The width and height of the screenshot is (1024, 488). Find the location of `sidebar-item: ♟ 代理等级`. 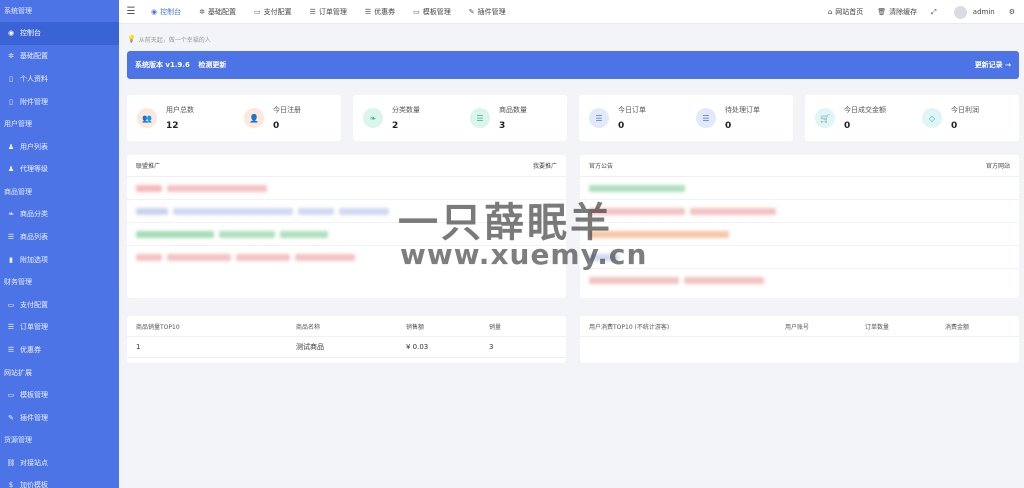

sidebar-item: ♟ 代理等级 is located at coordinates (59, 169).